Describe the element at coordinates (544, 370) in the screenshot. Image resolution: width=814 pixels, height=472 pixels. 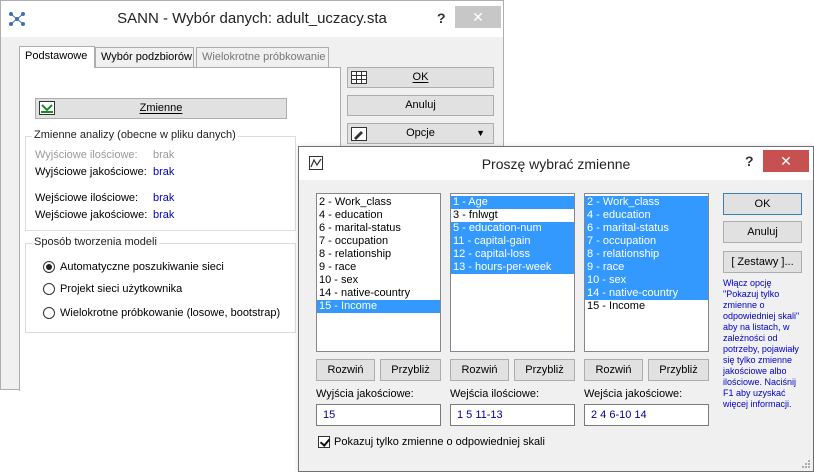
I see `zoom-button-2: Przybliż` at that location.